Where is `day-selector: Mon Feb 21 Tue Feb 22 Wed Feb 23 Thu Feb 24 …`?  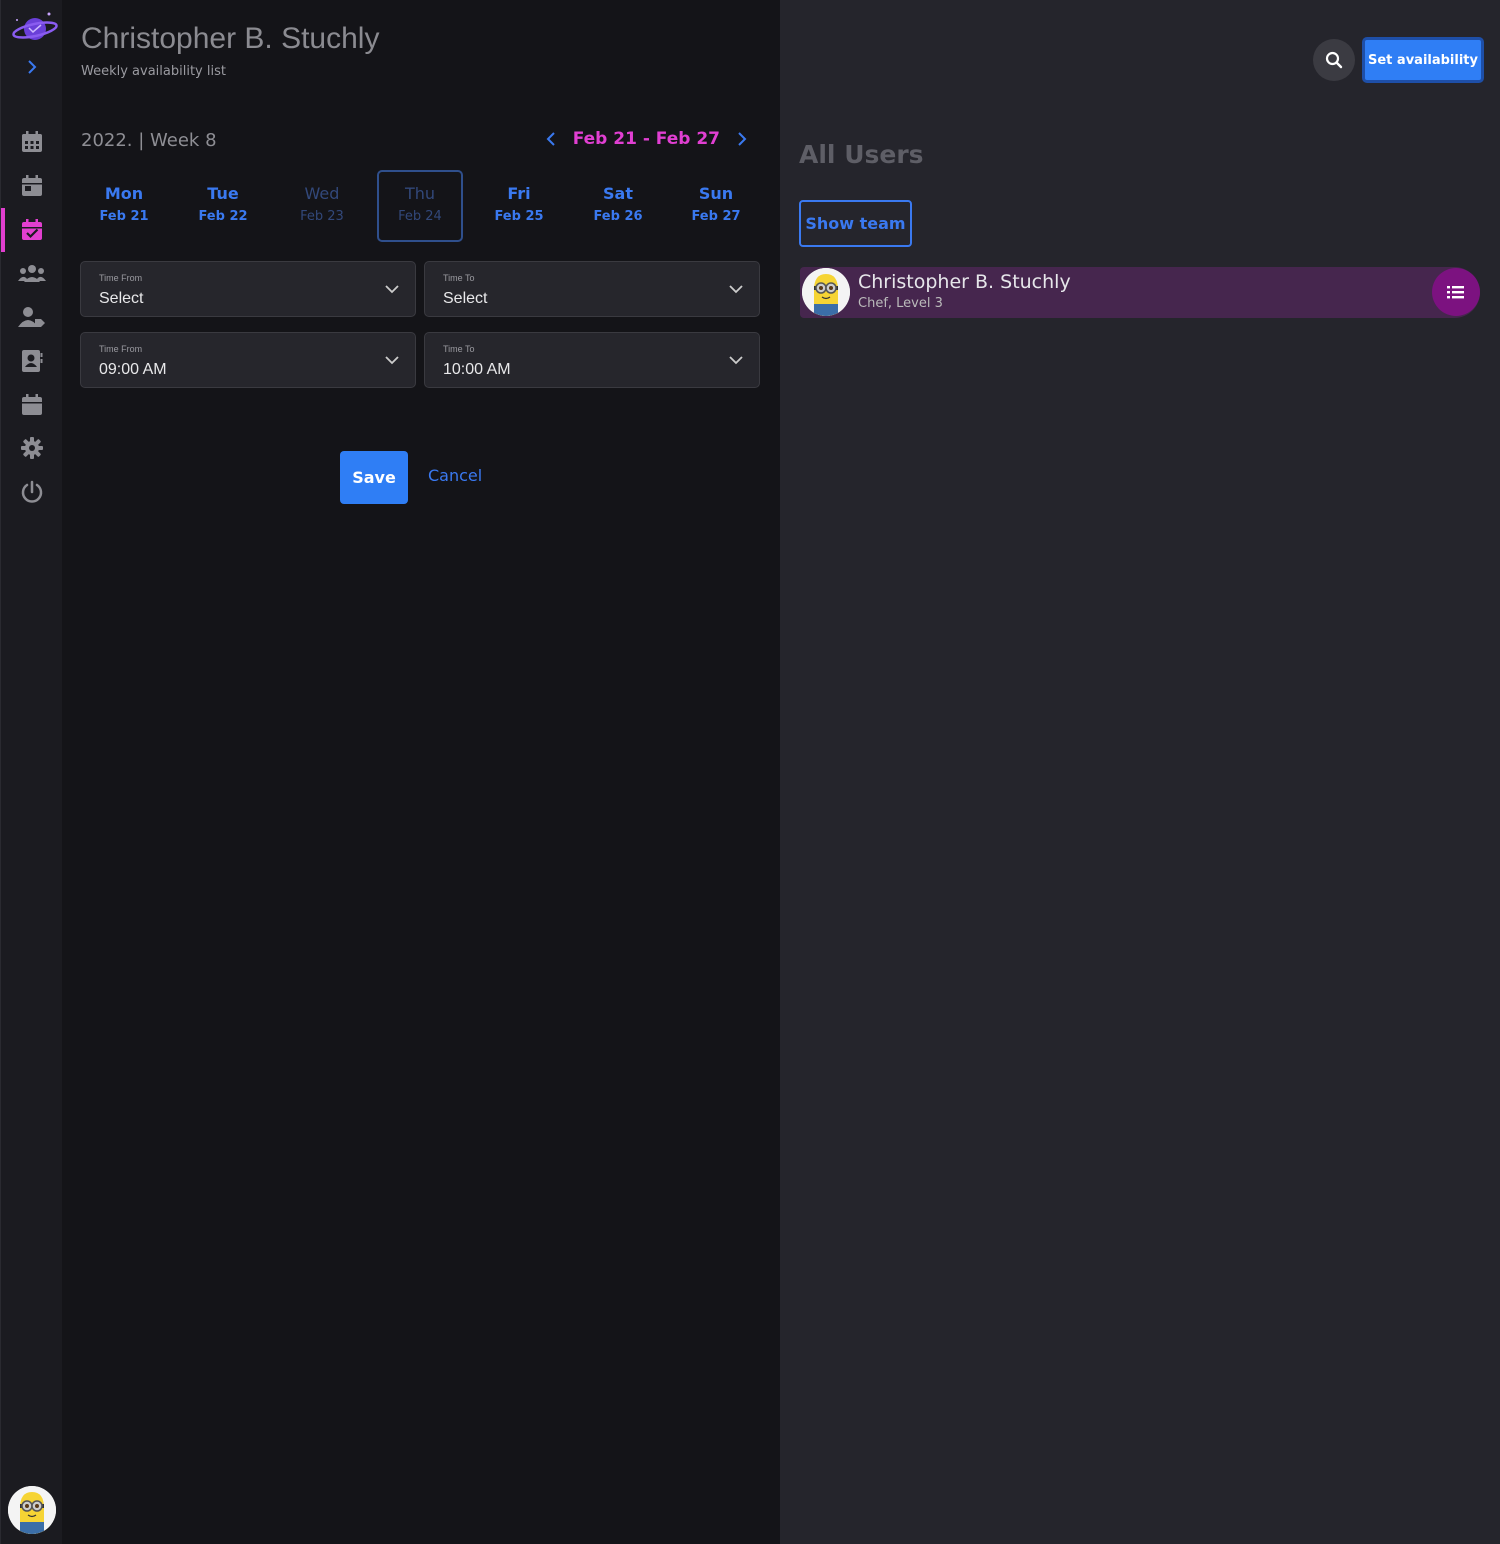
day-selector: Mon Feb 21 Tue Feb 22 Wed Feb 23 Thu Feb 24 … is located at coordinates (421, 206).